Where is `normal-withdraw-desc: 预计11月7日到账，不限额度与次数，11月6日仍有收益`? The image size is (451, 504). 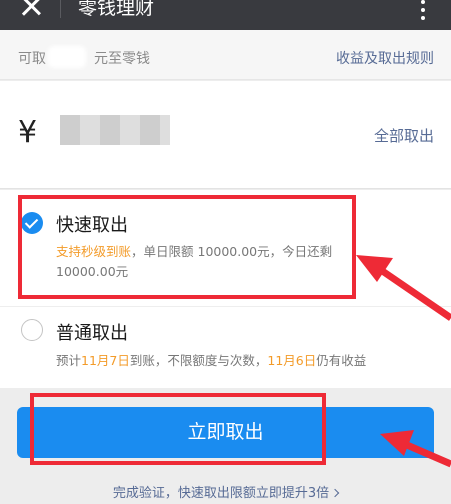
normal-withdraw-desc: 预计11月7日到账，不限额度与次数，11月6日仍有收益 is located at coordinates (251, 361).